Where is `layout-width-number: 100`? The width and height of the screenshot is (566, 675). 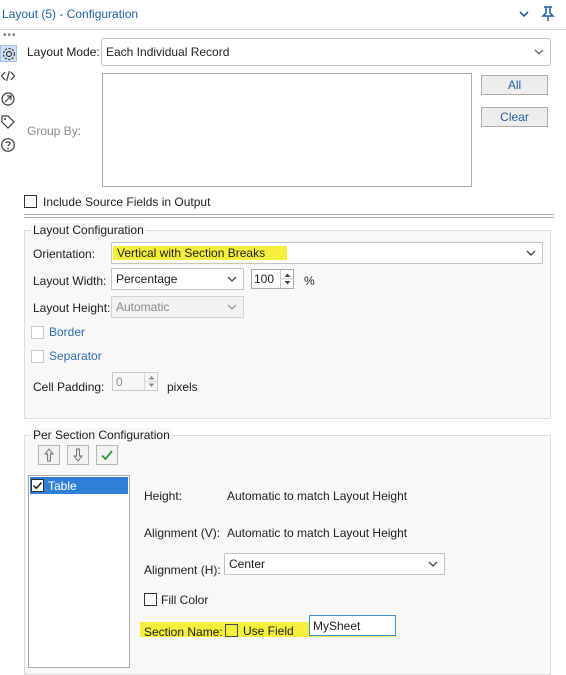
layout-width-number: 100 is located at coordinates (264, 279).